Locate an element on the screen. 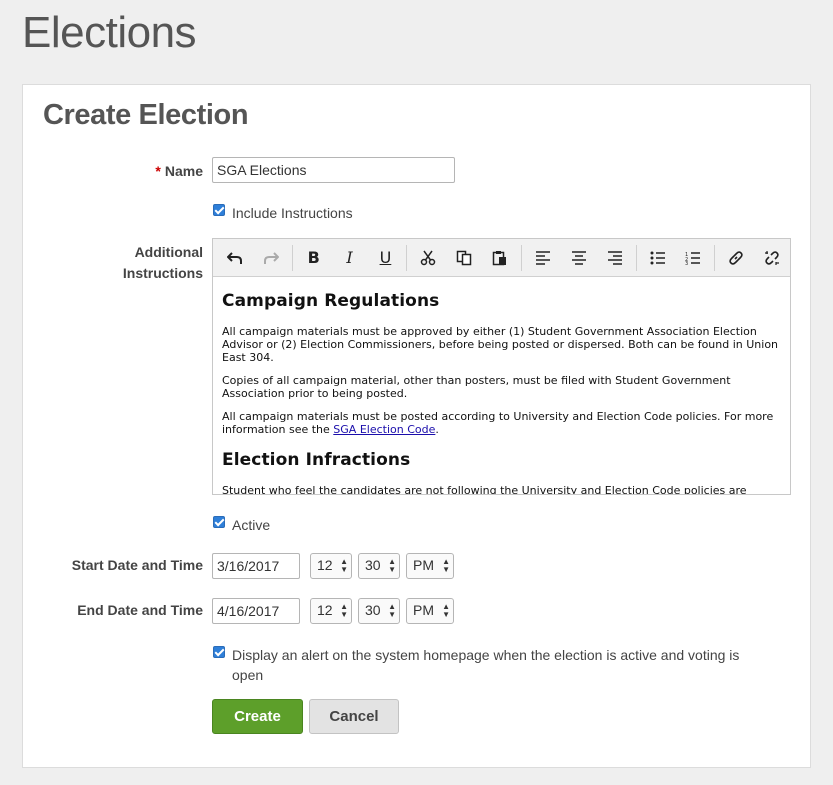  underline-icon: U is located at coordinates (386, 258).